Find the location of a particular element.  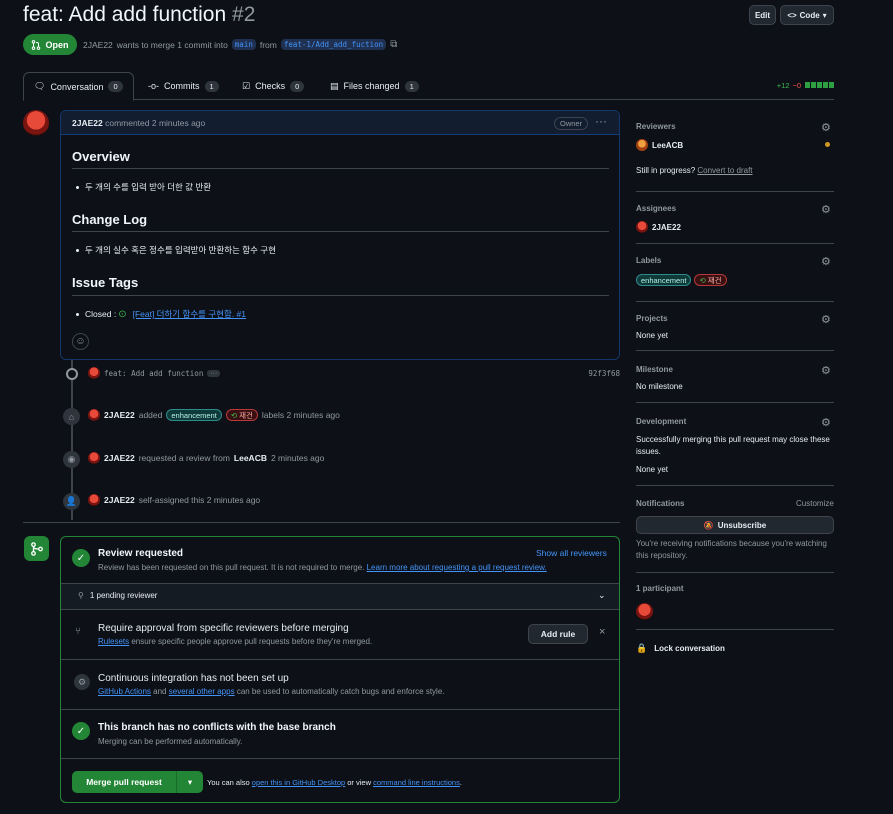

merge-dropdown-button: ▾ is located at coordinates (190, 782).